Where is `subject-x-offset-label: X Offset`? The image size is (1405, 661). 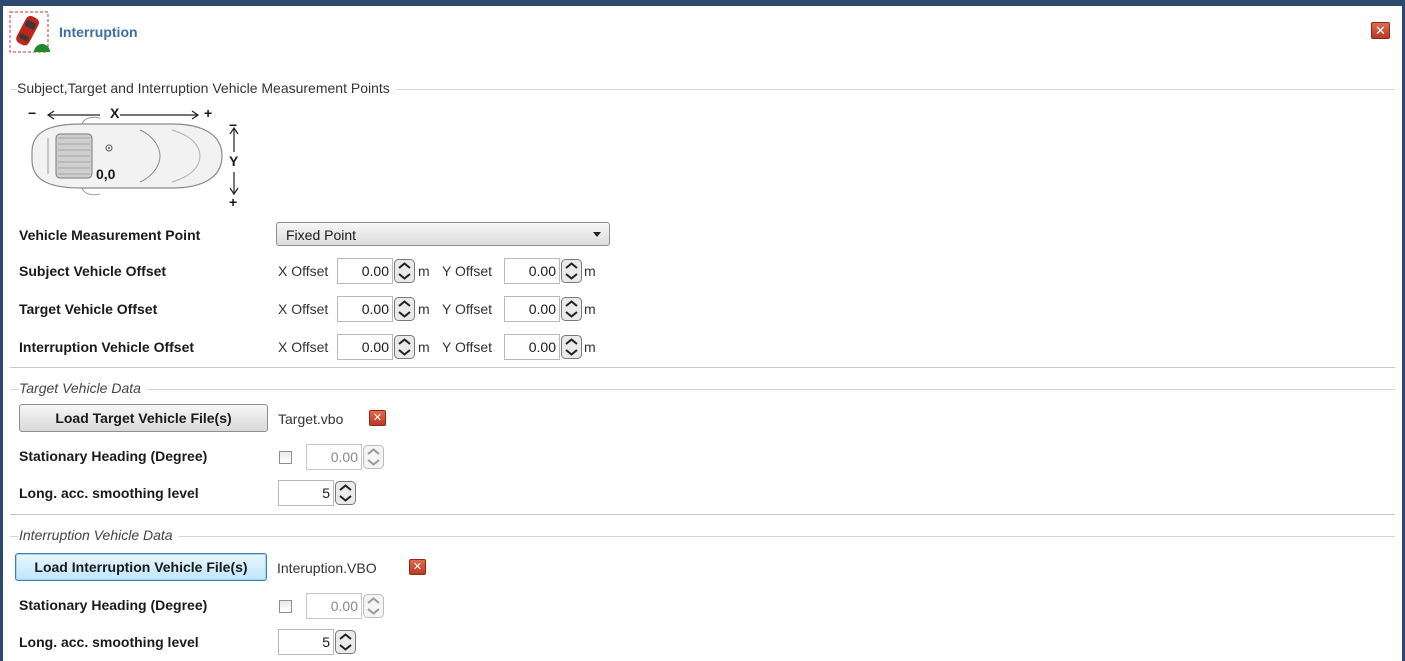
subject-x-offset-label: X Offset is located at coordinates (303, 271).